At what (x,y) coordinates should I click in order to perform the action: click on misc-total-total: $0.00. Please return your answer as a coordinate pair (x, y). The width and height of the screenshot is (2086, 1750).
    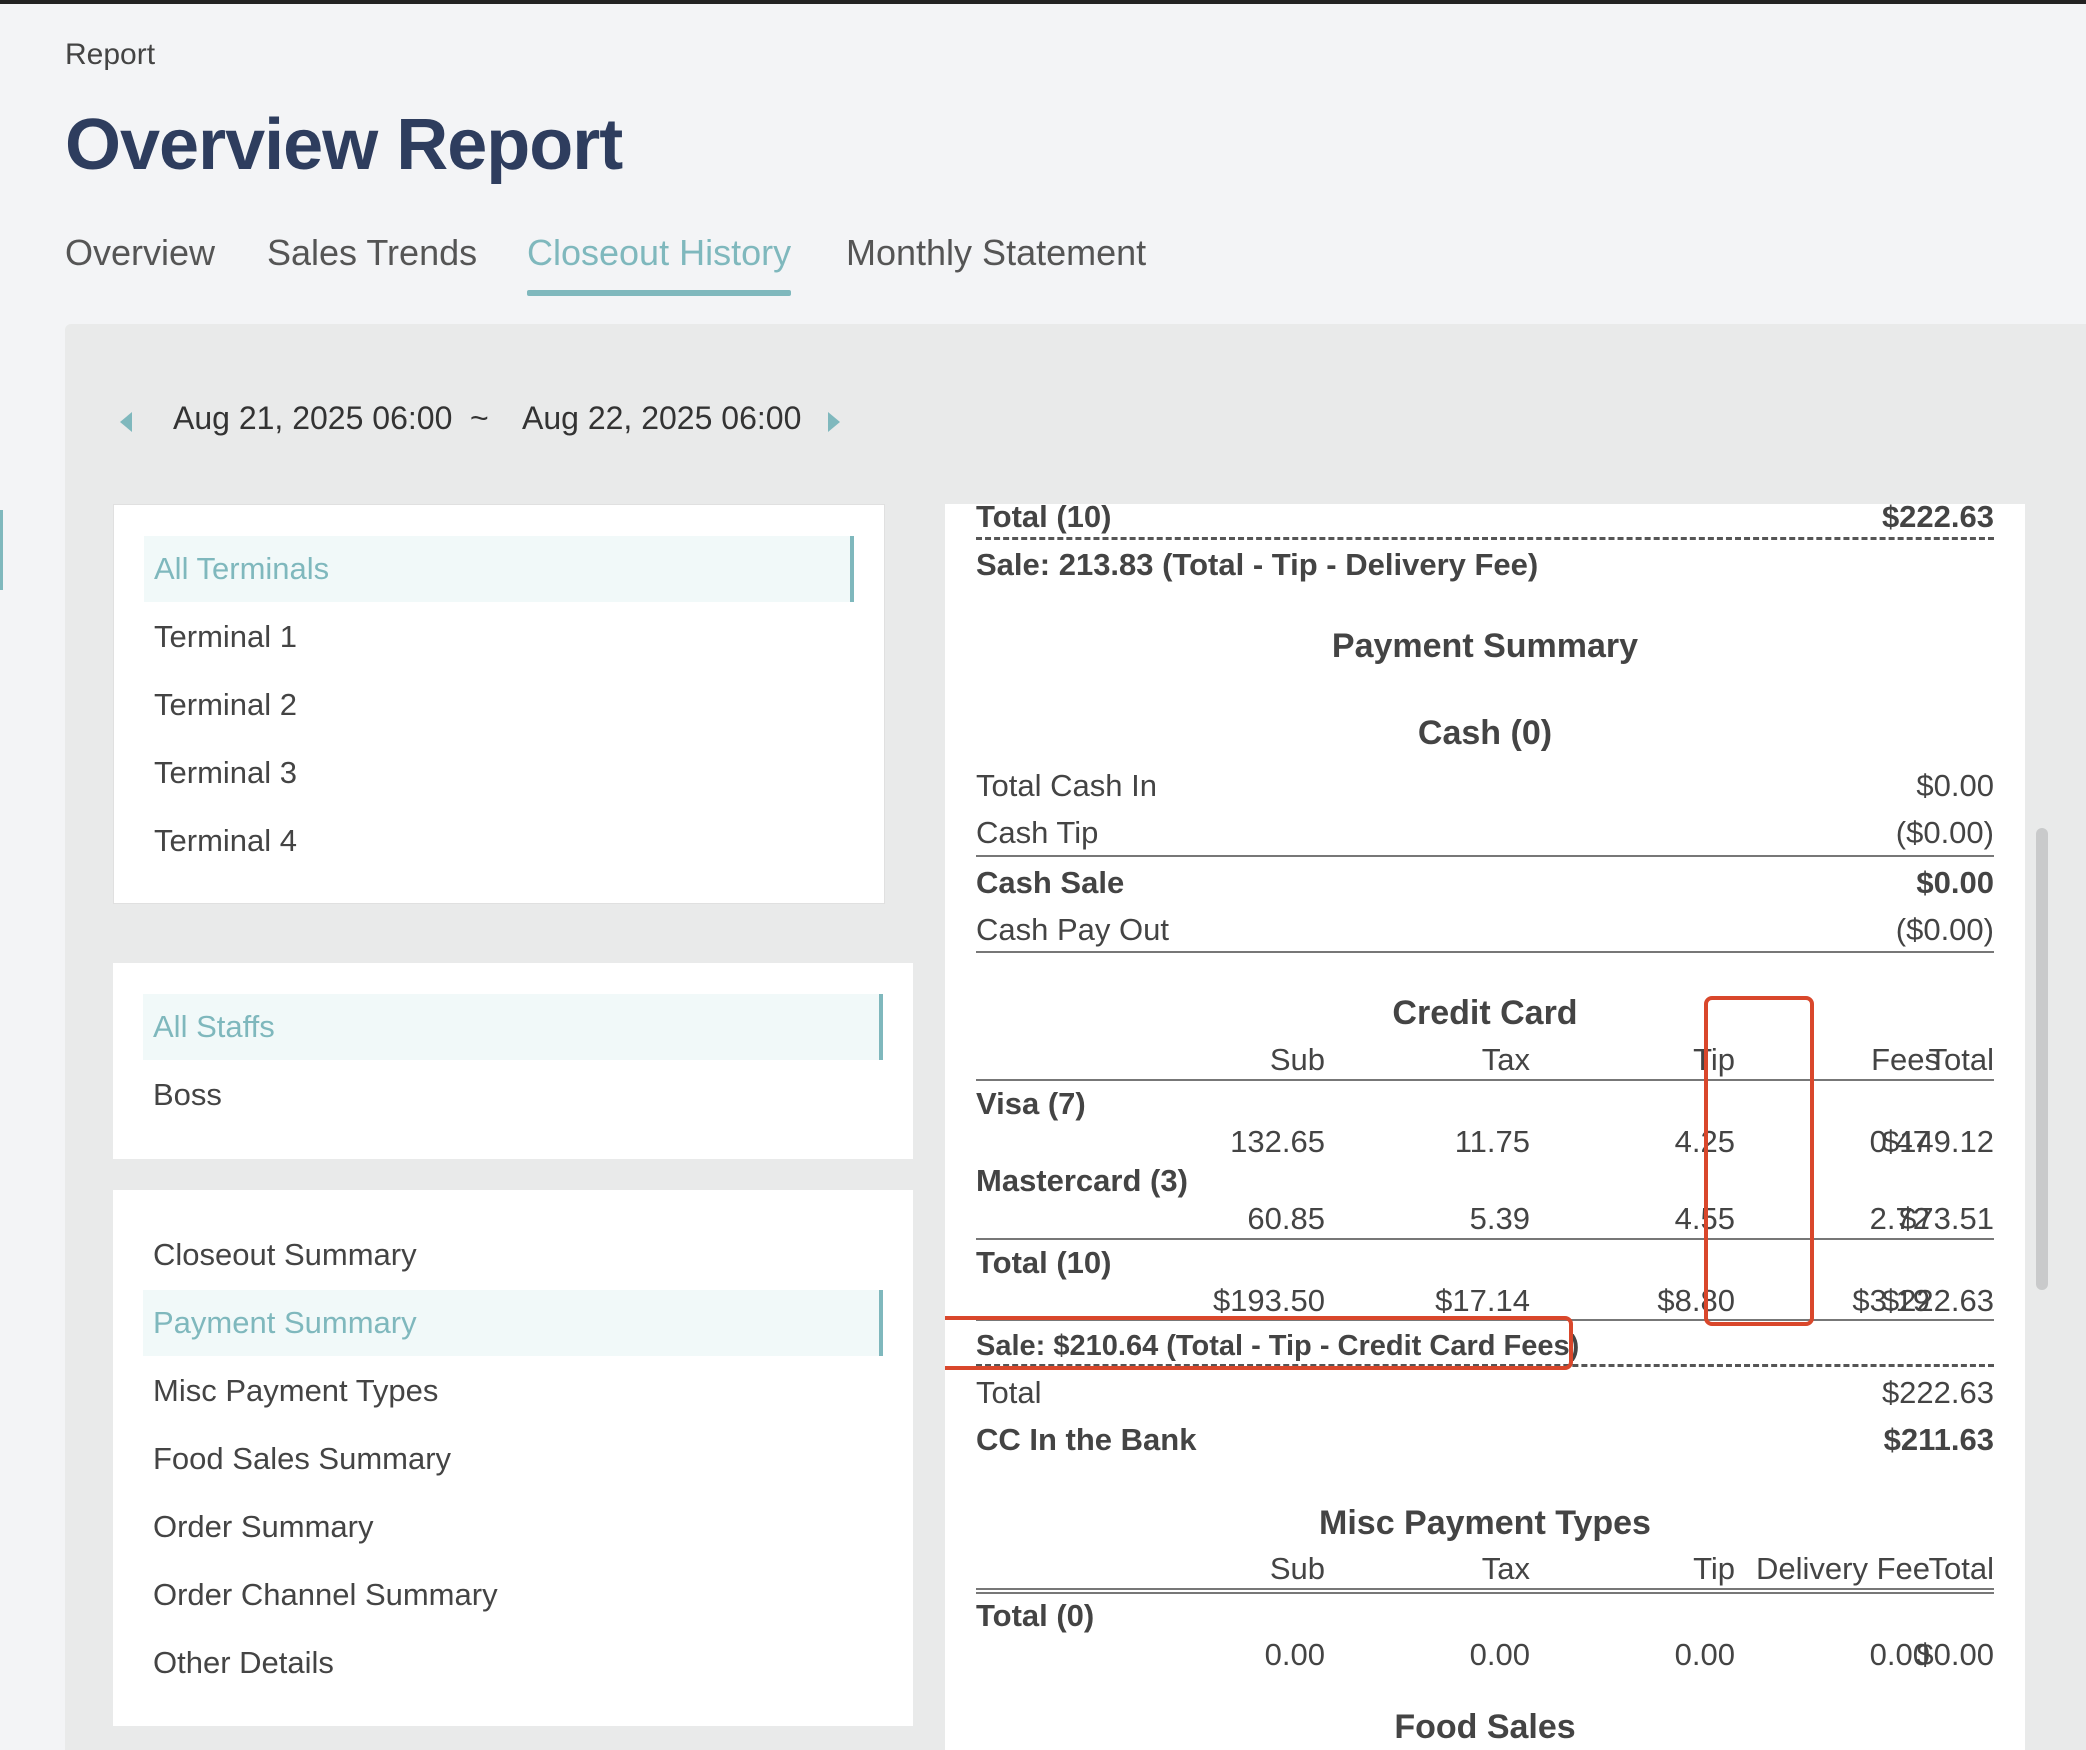
    Looking at the image, I should click on (1955, 1654).